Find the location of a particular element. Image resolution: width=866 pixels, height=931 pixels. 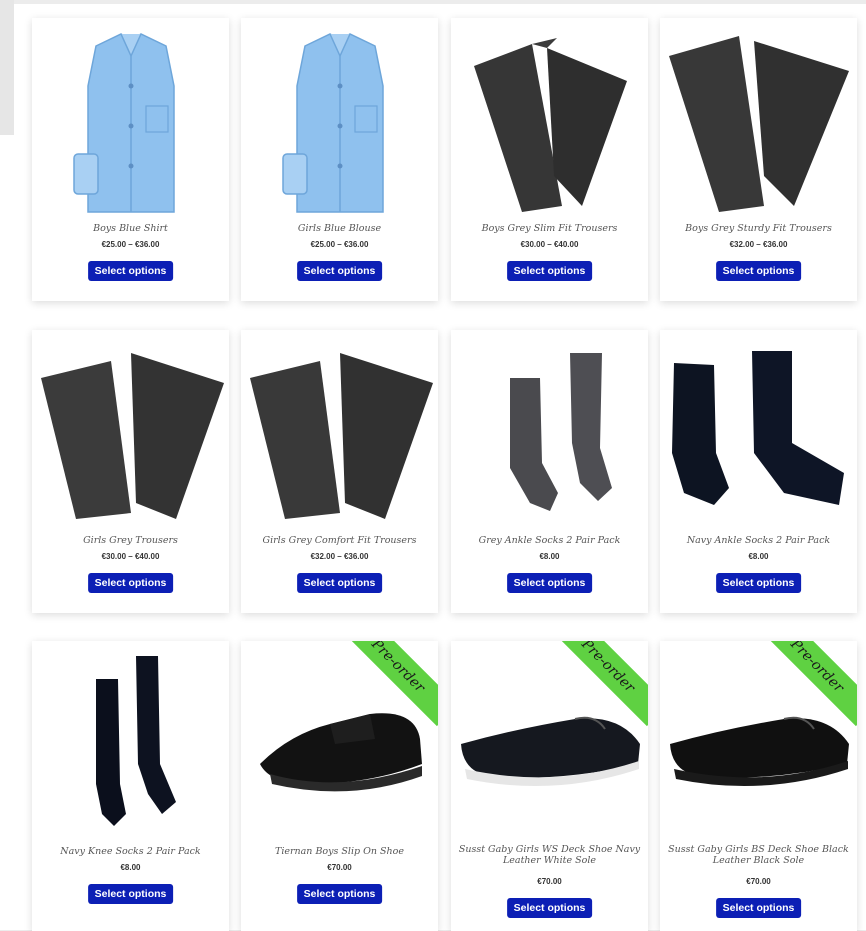

product-title: Tiernan Boys Slip On Shoe is located at coordinates (339, 851).